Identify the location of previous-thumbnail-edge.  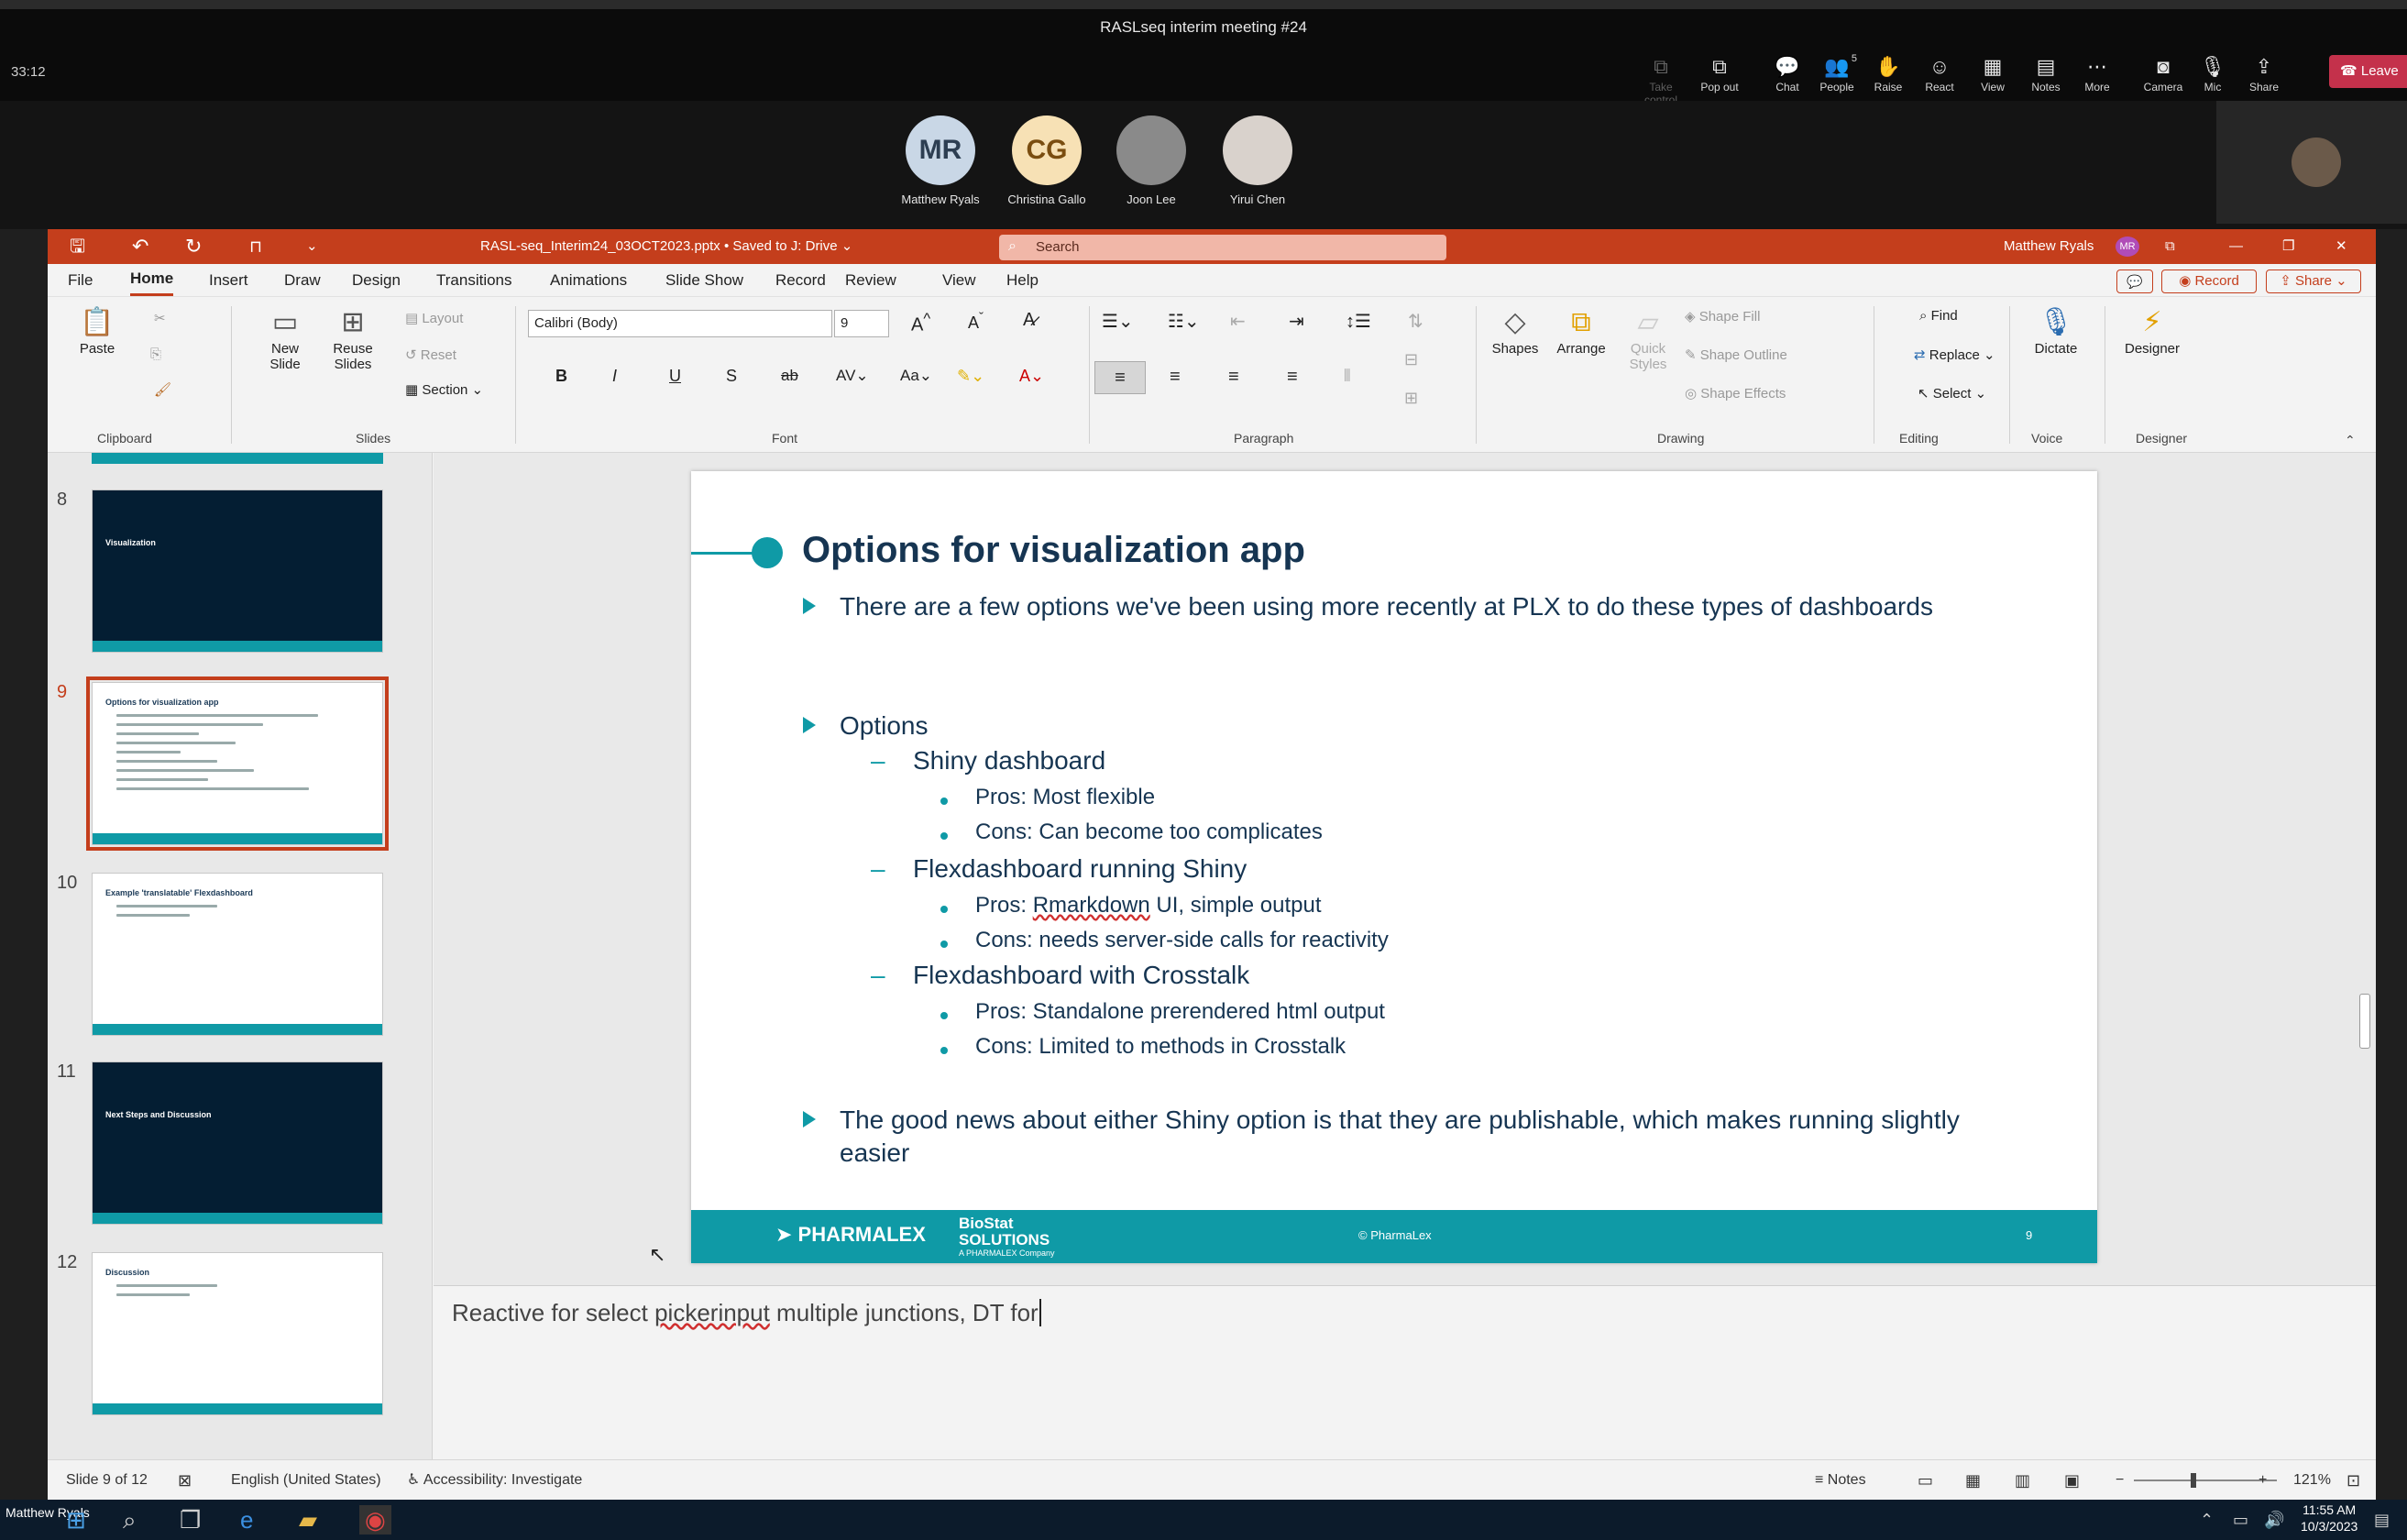
(237, 458).